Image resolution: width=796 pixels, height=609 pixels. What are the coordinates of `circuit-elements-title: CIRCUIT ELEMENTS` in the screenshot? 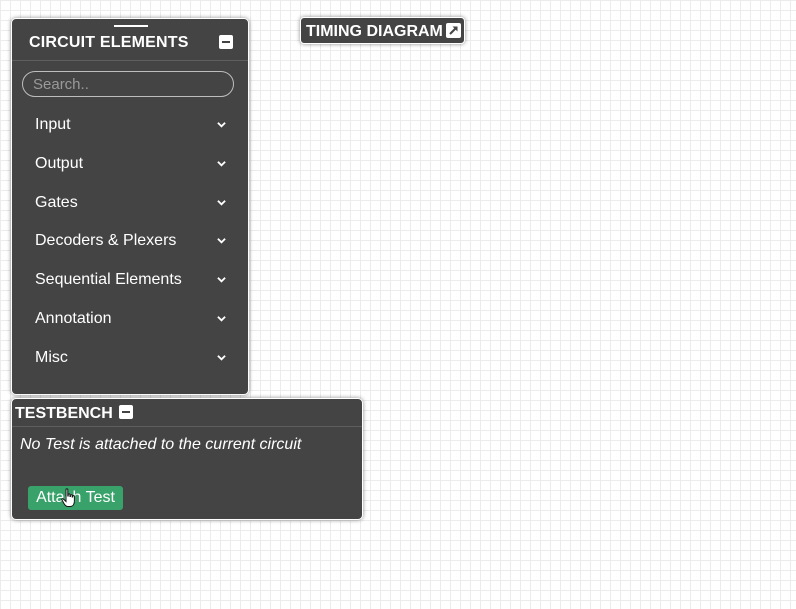 It's located at (109, 42).